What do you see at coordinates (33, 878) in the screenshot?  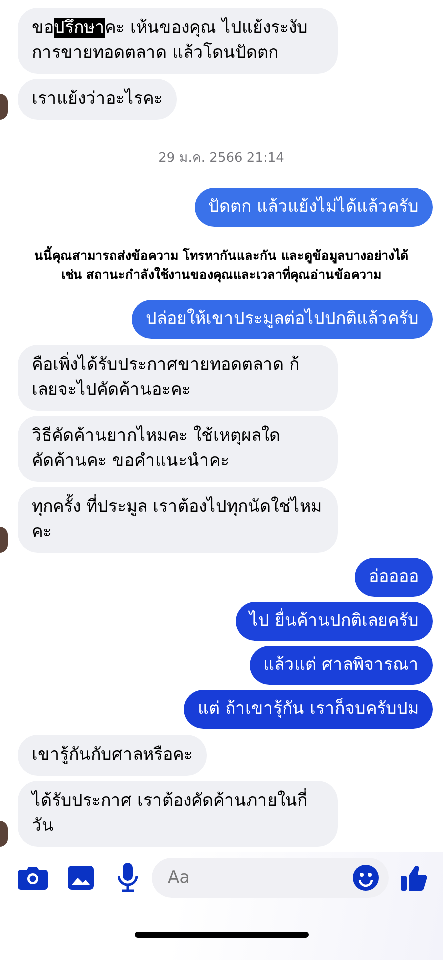 I see `camera-icon` at bounding box center [33, 878].